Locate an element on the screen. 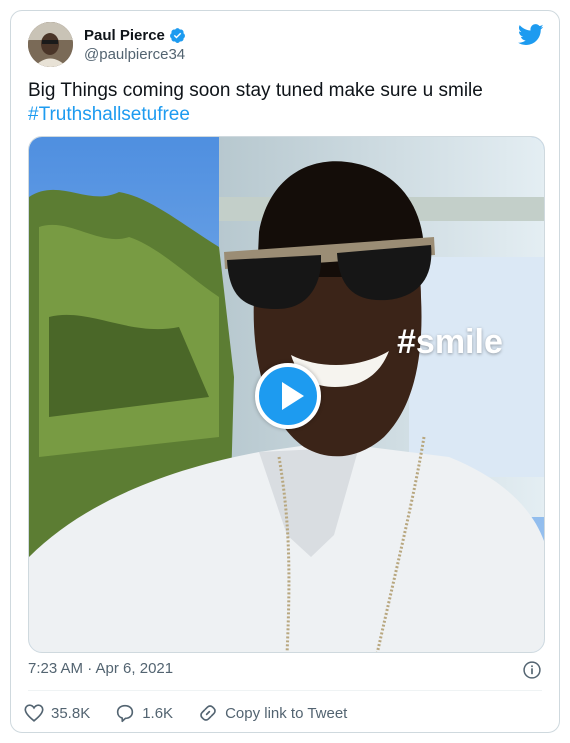 This screenshot has height=743, width=570. verified-badge-icon is located at coordinates (177, 35).